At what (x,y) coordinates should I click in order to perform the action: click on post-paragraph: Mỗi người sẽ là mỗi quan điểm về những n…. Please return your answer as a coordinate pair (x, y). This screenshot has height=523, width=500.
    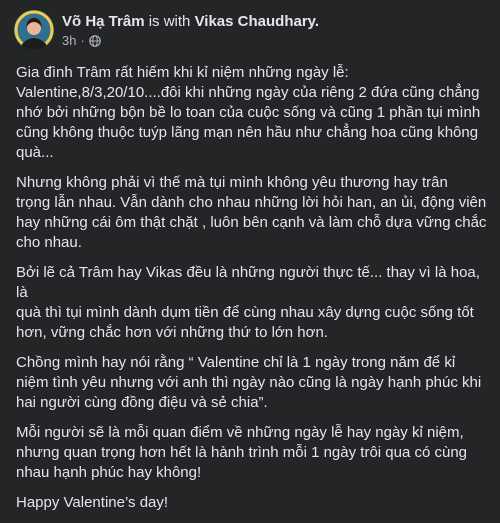
    Looking at the image, I should click on (242, 452).